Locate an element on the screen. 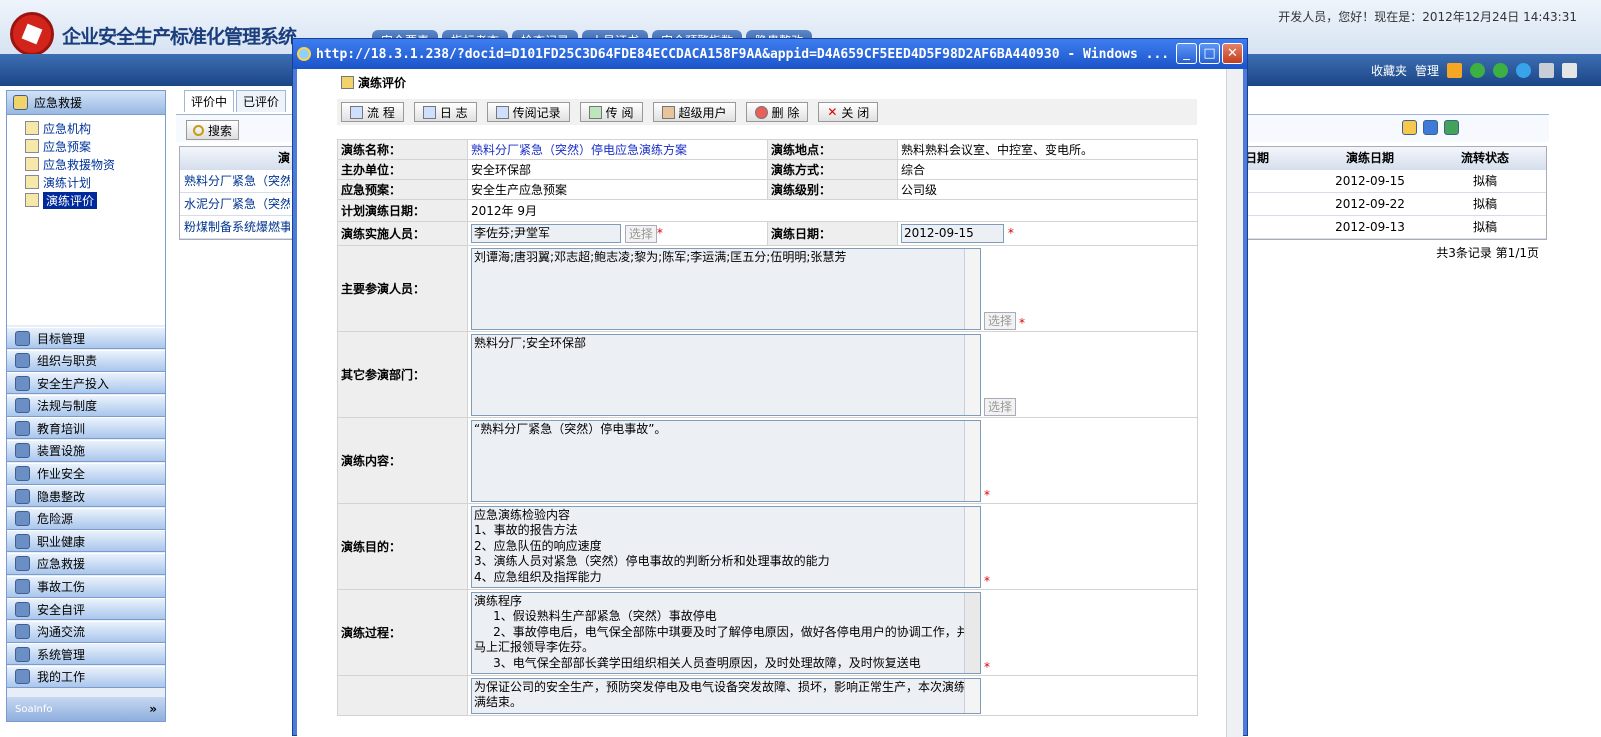 The image size is (1601, 737). ie-icon is located at coordinates (304, 54).